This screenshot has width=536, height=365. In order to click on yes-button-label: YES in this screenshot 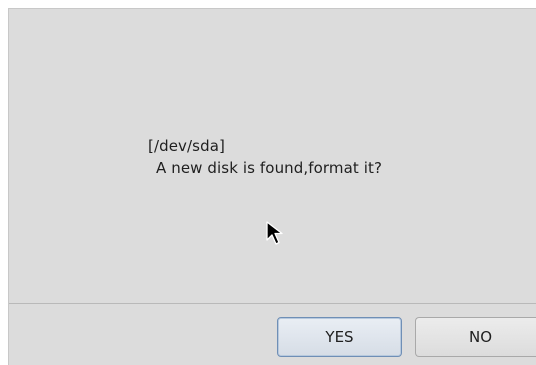, I will do `click(339, 337)`.